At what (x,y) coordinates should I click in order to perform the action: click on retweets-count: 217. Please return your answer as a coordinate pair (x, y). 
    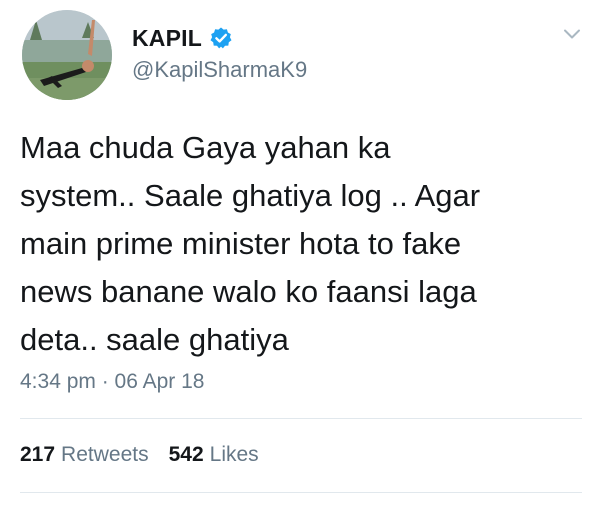
    Looking at the image, I should click on (38, 454).